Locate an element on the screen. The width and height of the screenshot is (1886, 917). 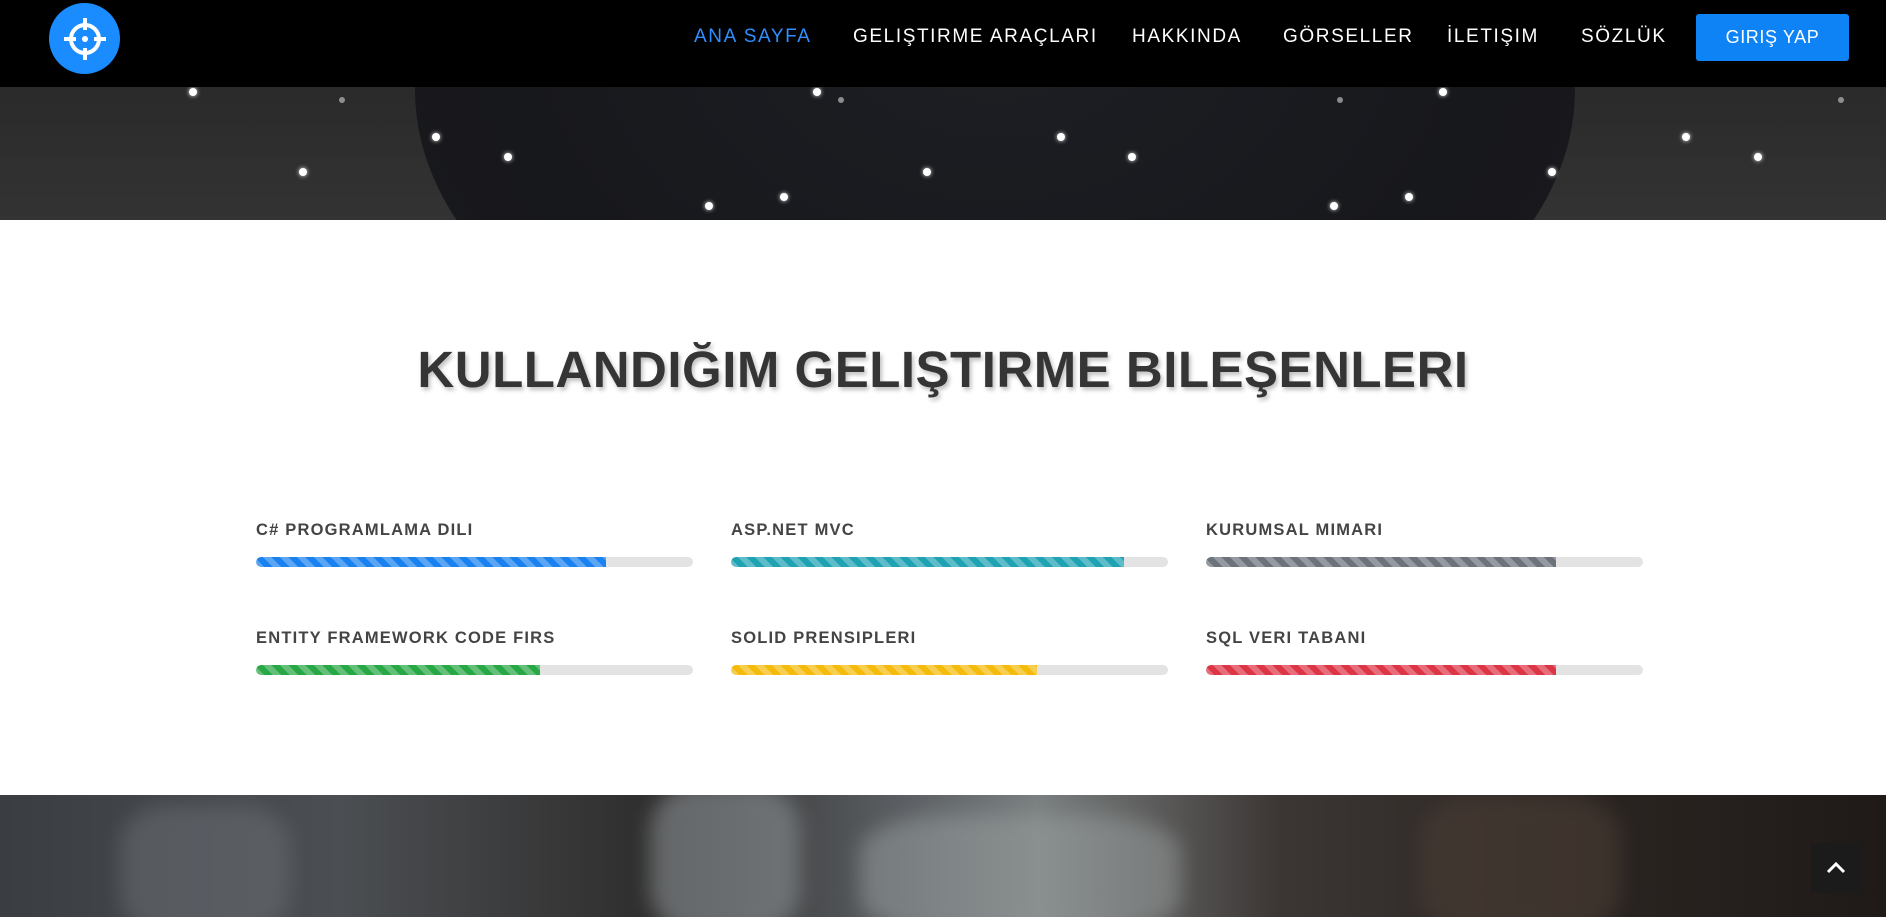
skill-label: C# PROGRAMLAMA DILI is located at coordinates (365, 530).